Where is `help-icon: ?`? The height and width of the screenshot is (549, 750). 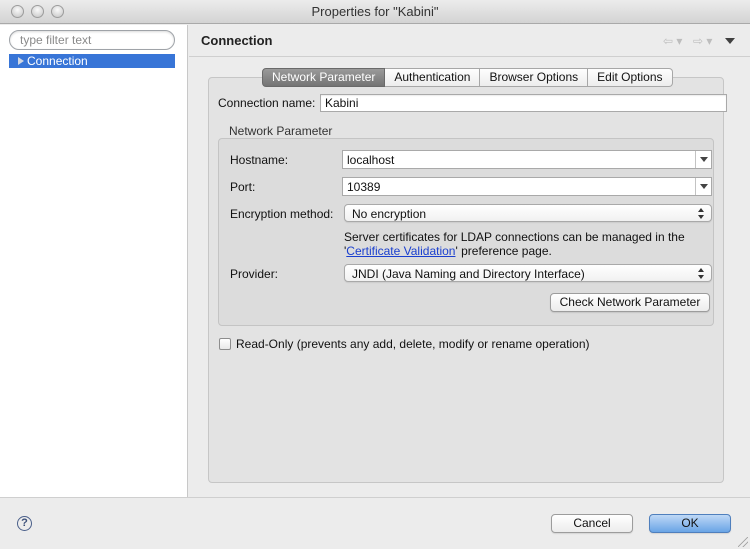
help-icon: ? is located at coordinates (24, 523).